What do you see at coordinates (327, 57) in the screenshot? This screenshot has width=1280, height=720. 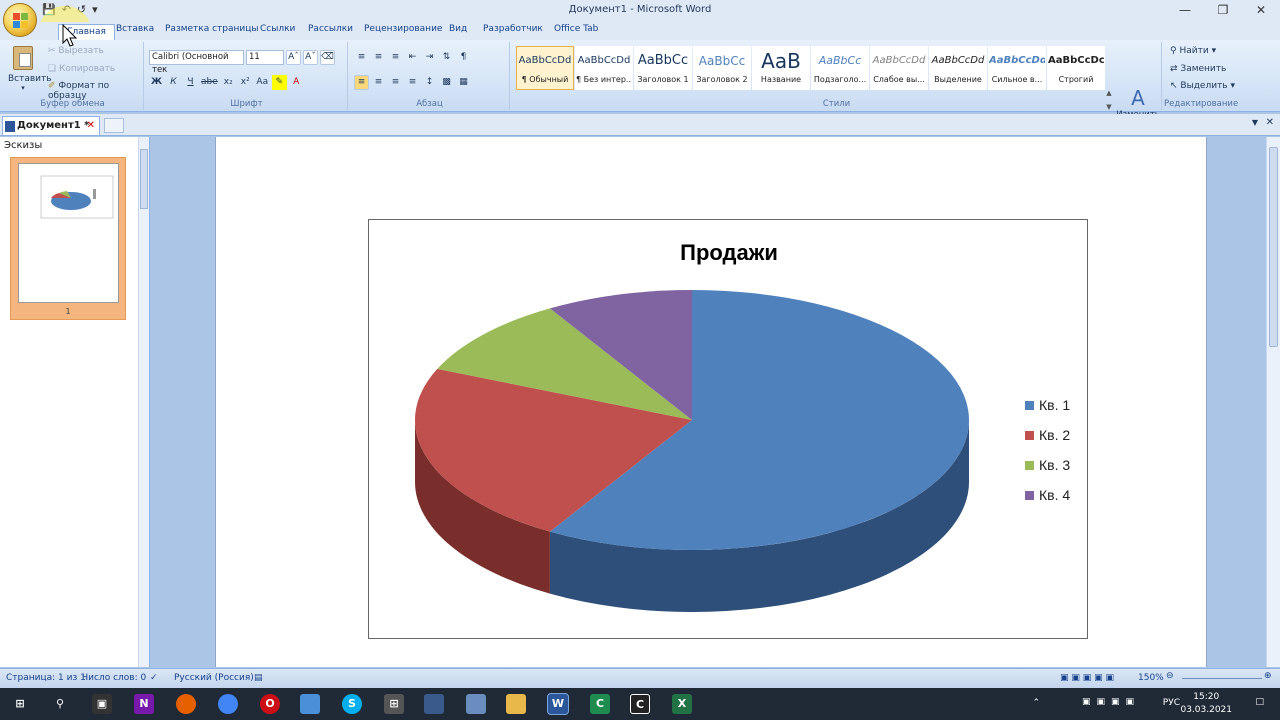 I see `clear-format-icon: ⌫` at bounding box center [327, 57].